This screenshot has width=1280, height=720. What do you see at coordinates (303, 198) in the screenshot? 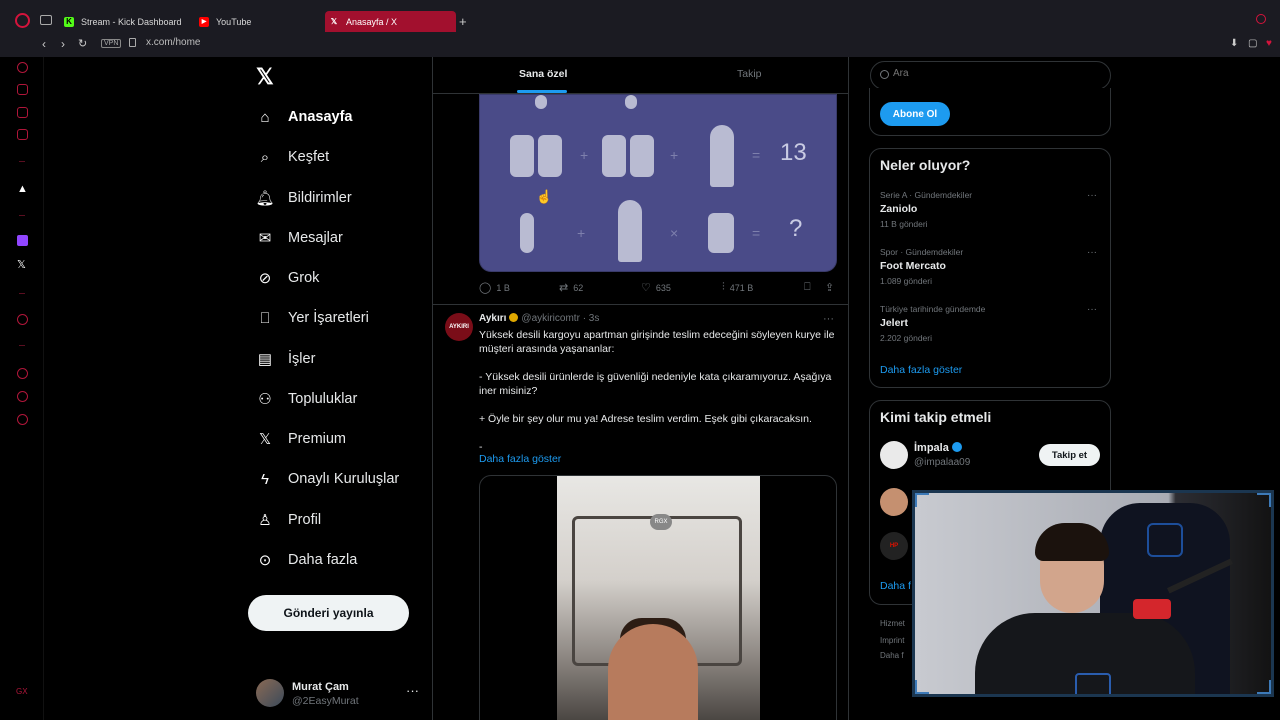
I see `nav-notifications: 🔔︎ Bildirimler` at bounding box center [303, 198].